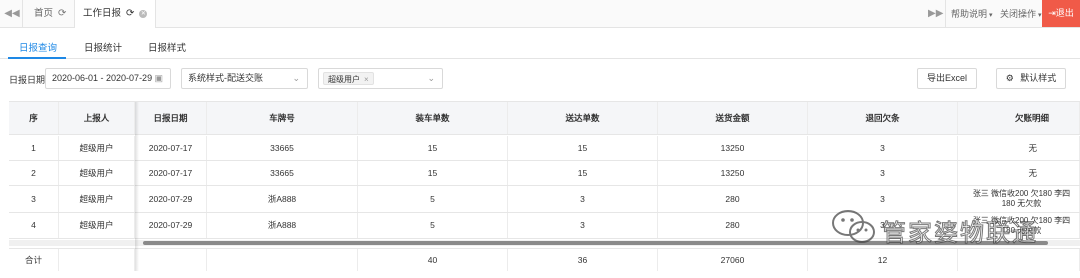  What do you see at coordinates (344, 79) in the screenshot?
I see `user-tag-label: 超级用户` at bounding box center [344, 79].